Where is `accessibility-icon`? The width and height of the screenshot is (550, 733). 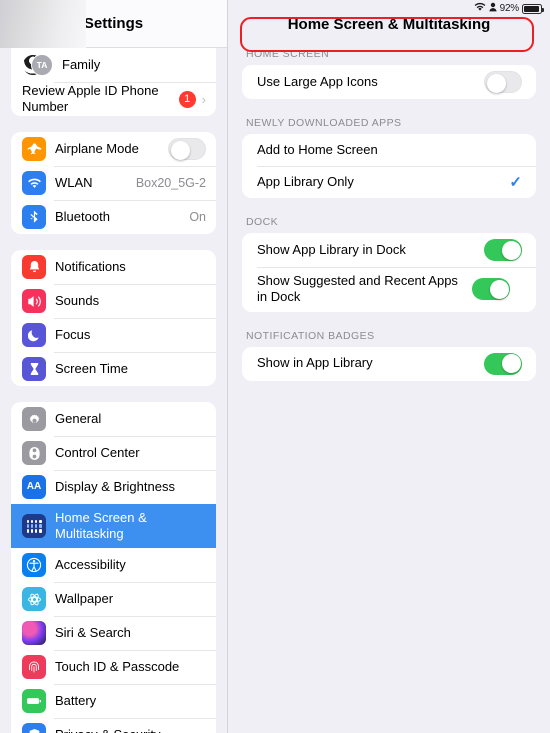
accessibility-icon is located at coordinates (34, 565).